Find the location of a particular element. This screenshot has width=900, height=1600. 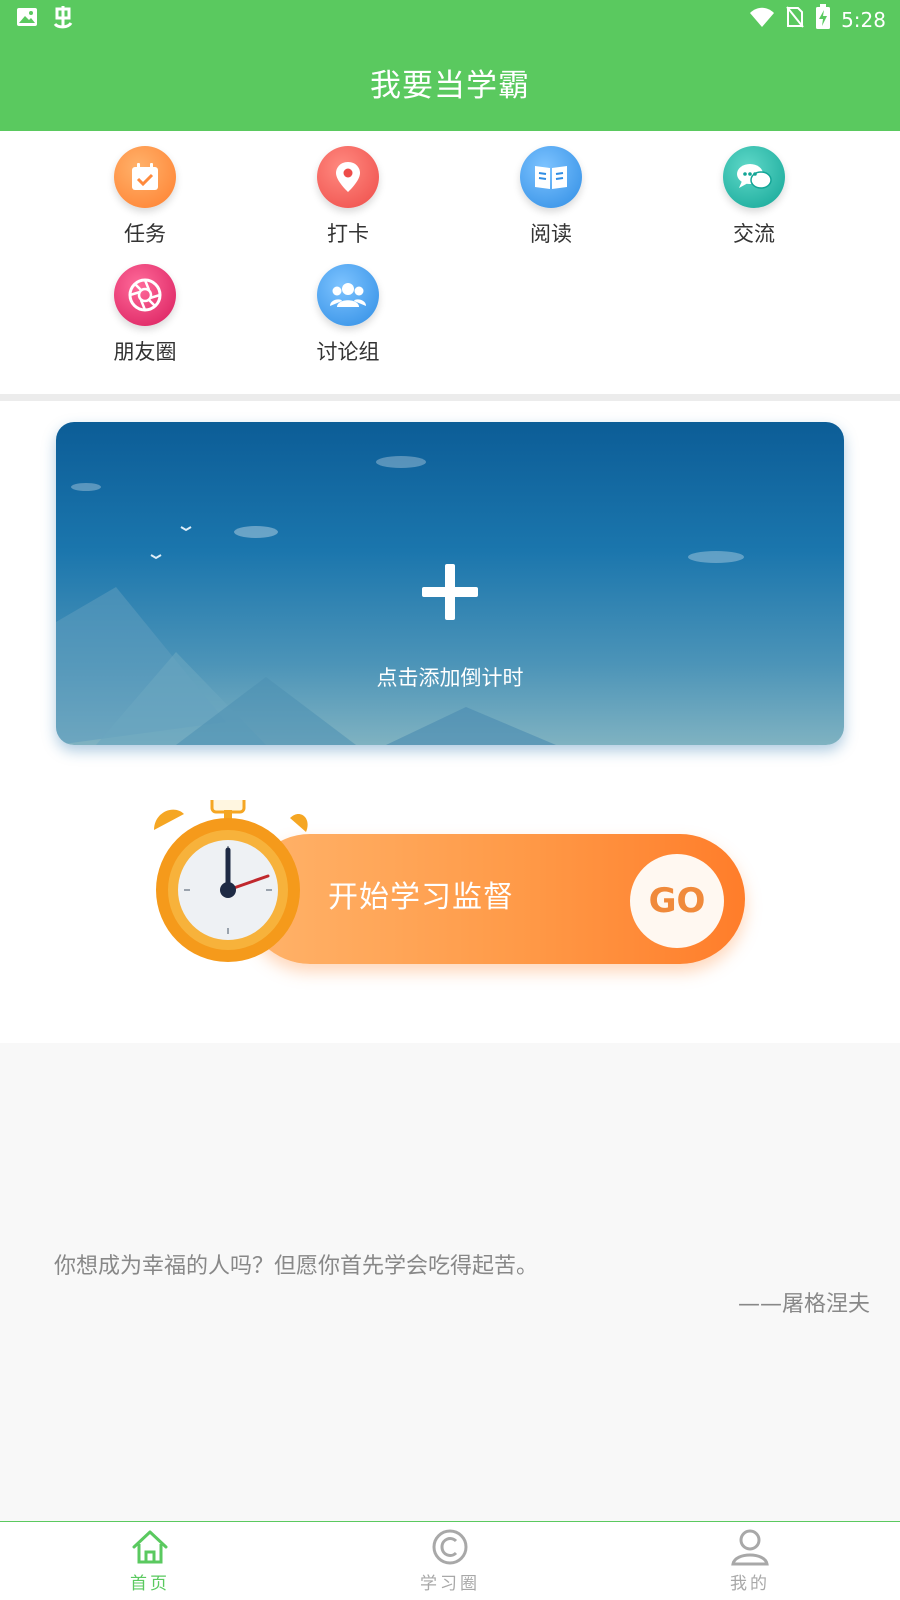

feature-checkin: 打卡 is located at coordinates (348, 197).